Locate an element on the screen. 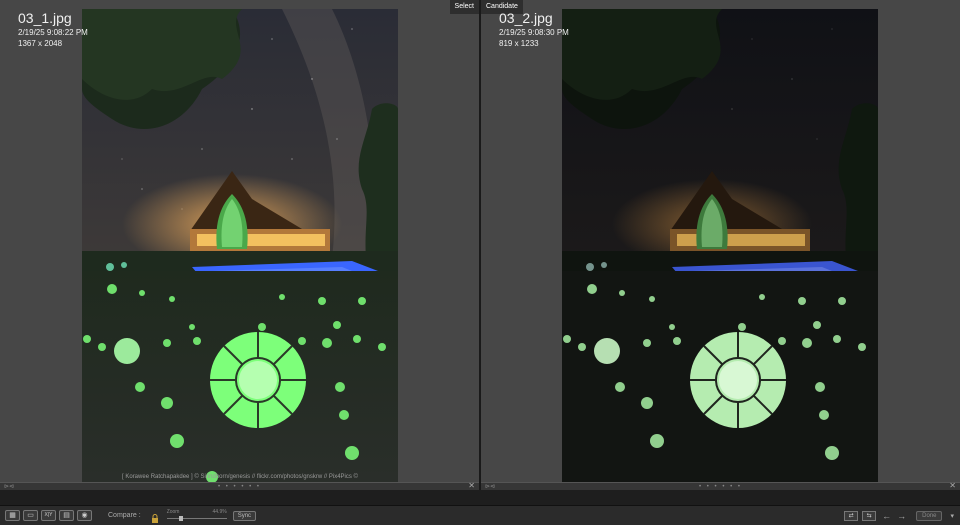 The width and height of the screenshot is (960, 525). swap-icon: ⇄ is located at coordinates (851, 516).